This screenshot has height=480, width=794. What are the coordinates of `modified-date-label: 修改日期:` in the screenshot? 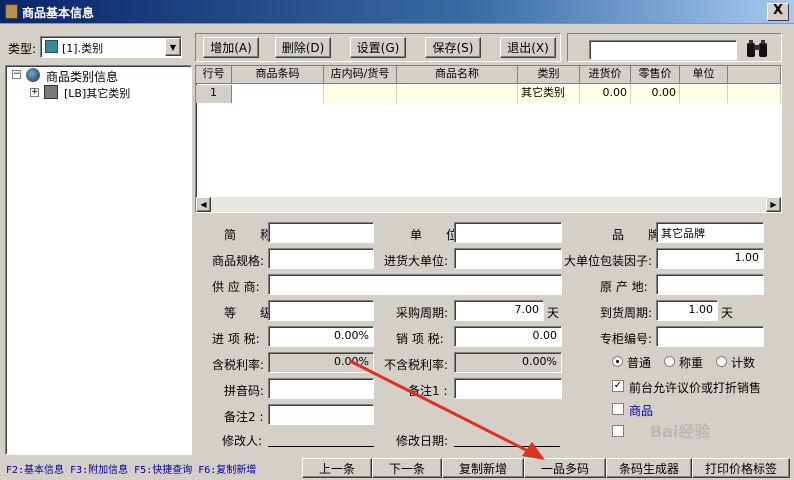 It's located at (422, 441).